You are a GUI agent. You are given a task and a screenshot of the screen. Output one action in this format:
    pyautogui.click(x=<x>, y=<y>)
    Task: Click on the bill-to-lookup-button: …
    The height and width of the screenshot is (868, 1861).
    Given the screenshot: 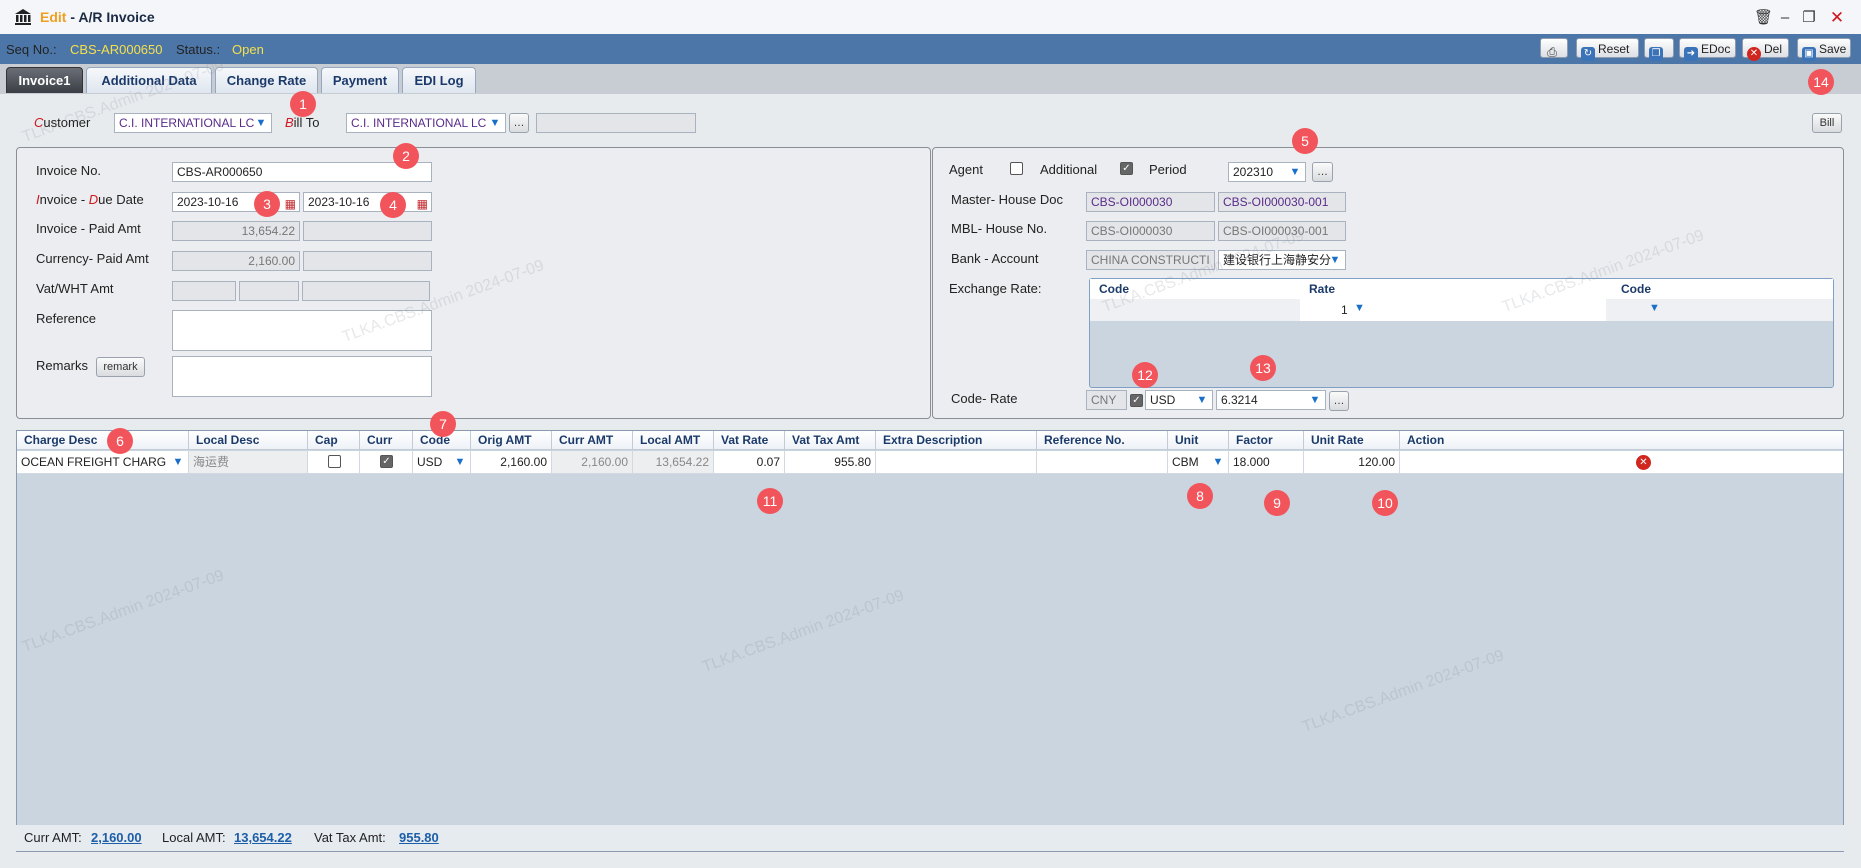 What is the action you would take?
    pyautogui.click(x=519, y=123)
    